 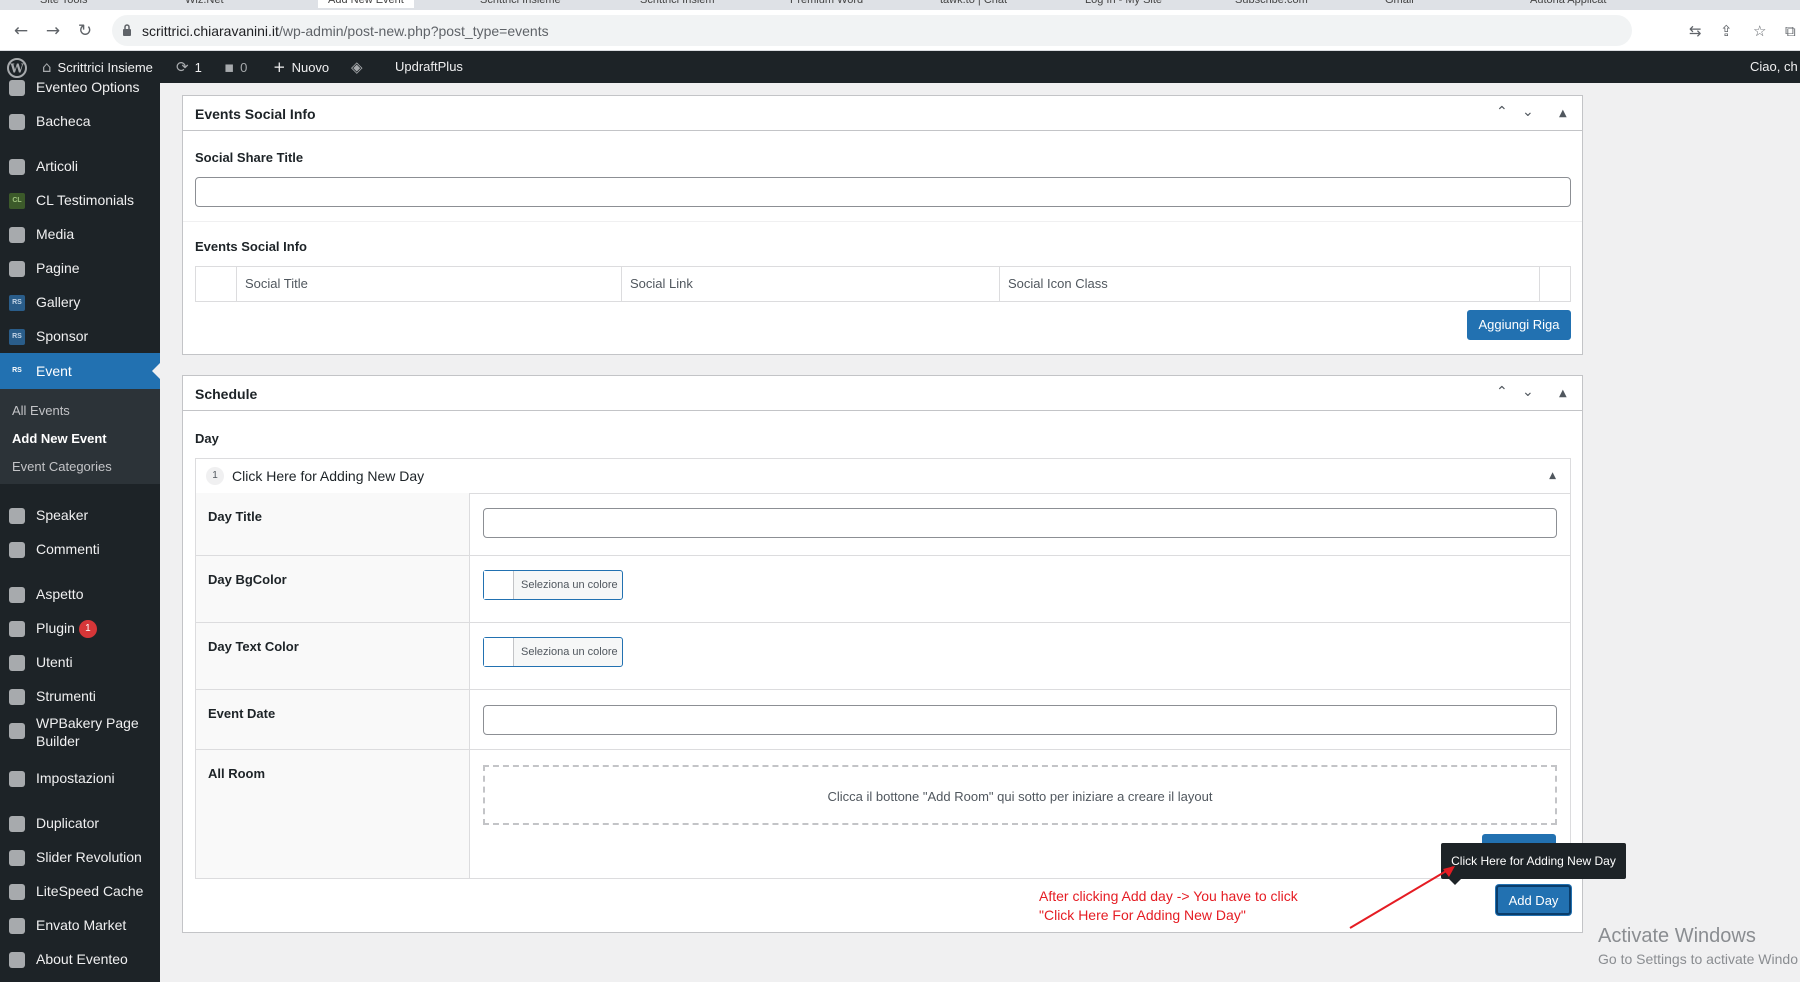 I want to click on day-text-color-picker-button: Seleziona un colore, so click(x=553, y=652).